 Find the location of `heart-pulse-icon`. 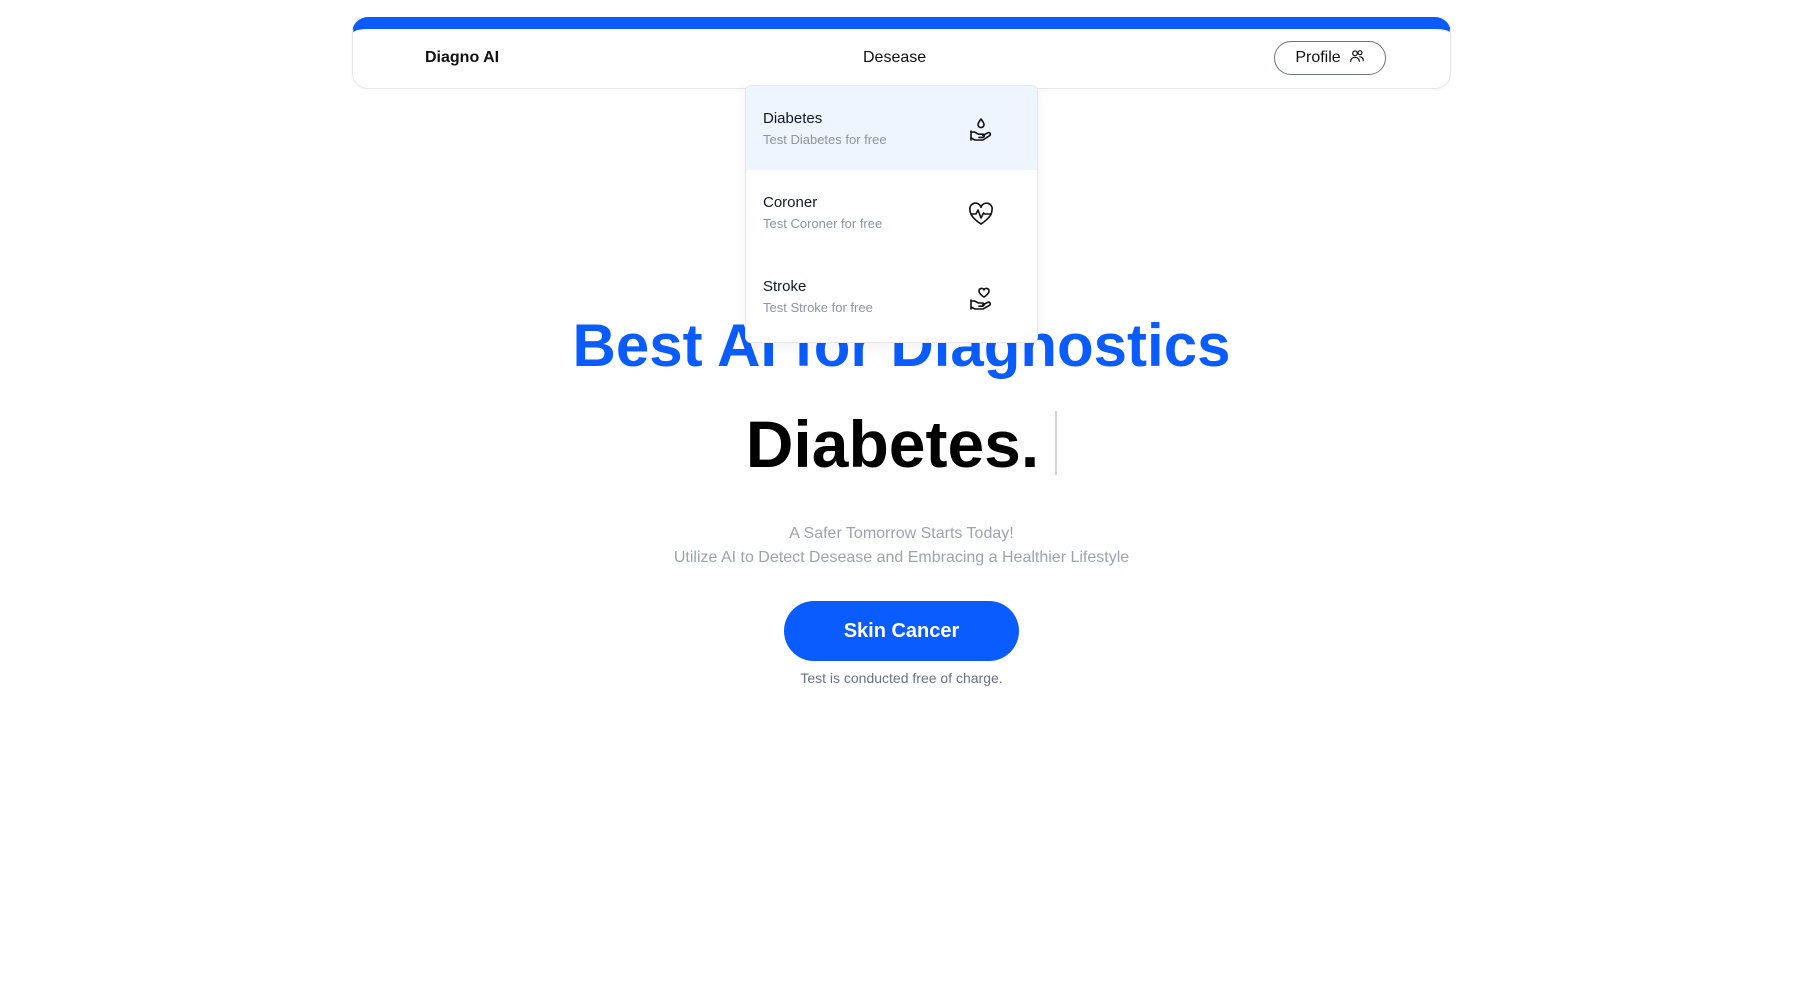

heart-pulse-icon is located at coordinates (981, 214).